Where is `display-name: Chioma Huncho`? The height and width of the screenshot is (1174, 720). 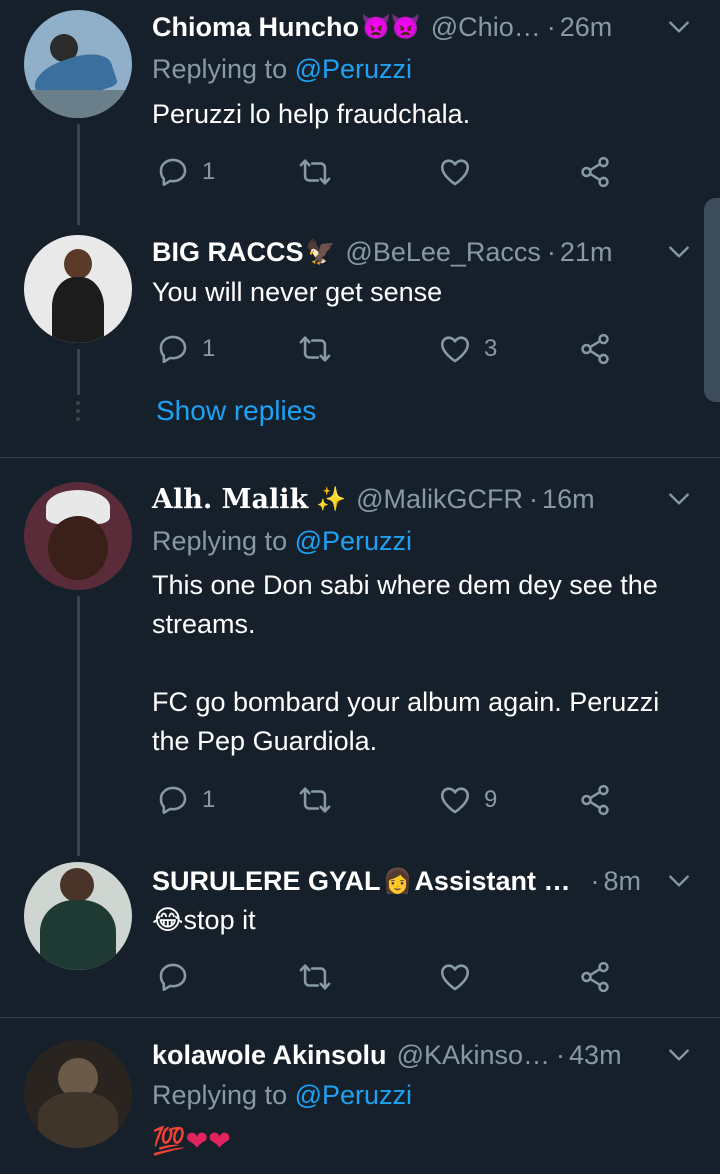 display-name: Chioma Huncho is located at coordinates (255, 27).